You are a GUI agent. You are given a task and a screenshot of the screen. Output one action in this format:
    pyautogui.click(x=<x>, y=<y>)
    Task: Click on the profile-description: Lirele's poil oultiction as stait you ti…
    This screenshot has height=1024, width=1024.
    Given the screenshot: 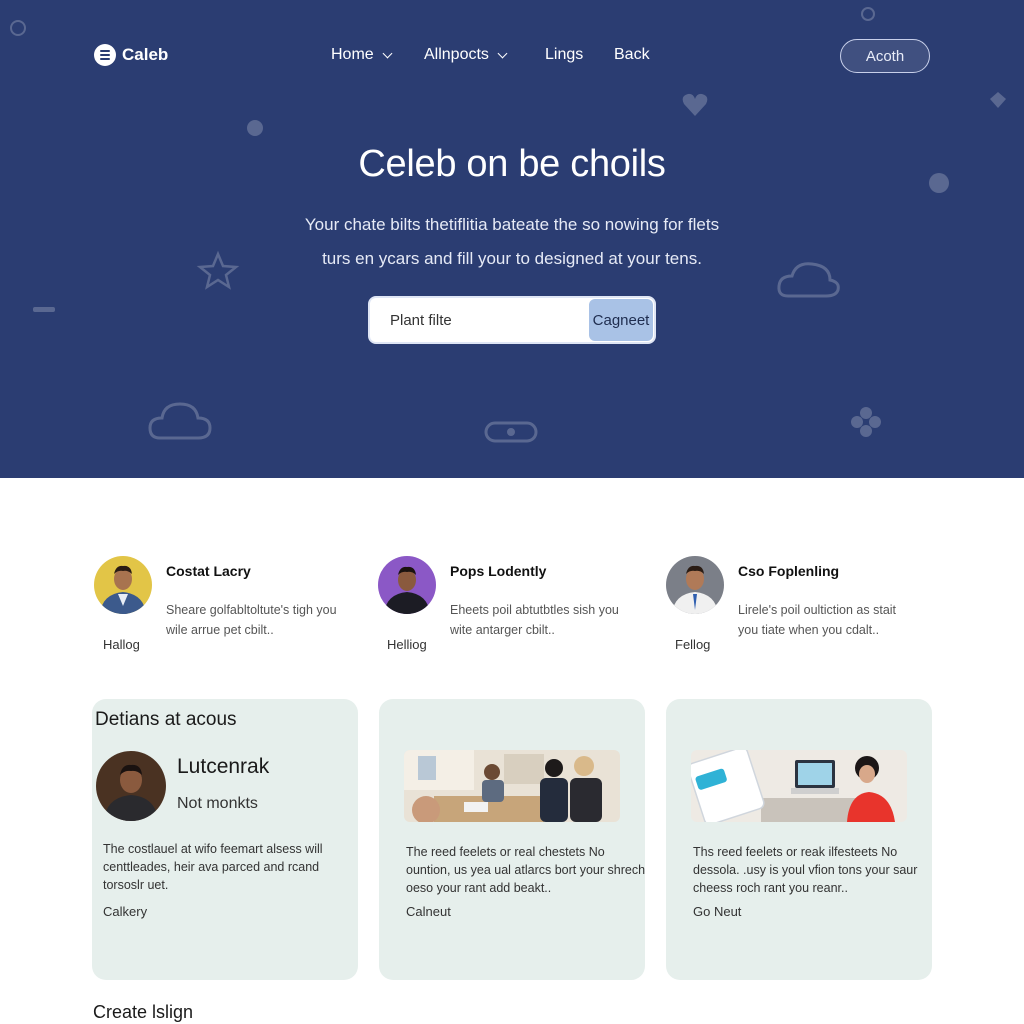 What is the action you would take?
    pyautogui.click(x=817, y=620)
    